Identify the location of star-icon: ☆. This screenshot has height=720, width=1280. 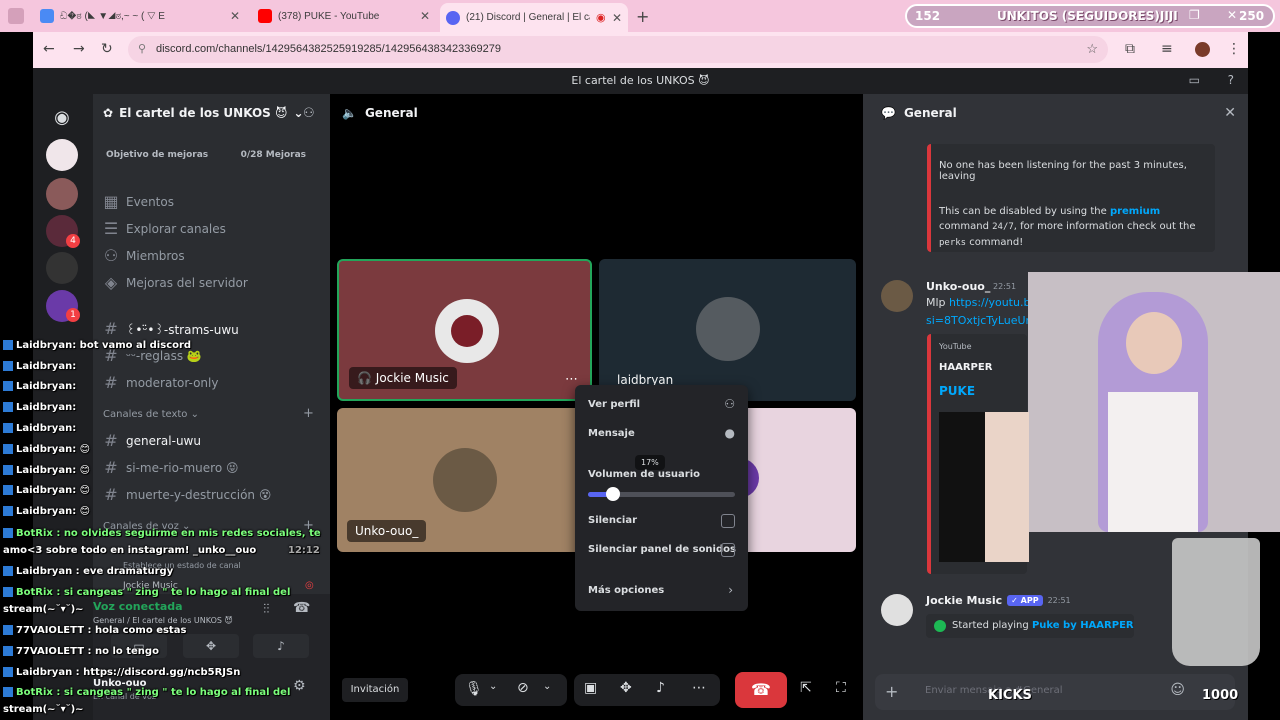
(1092, 49).